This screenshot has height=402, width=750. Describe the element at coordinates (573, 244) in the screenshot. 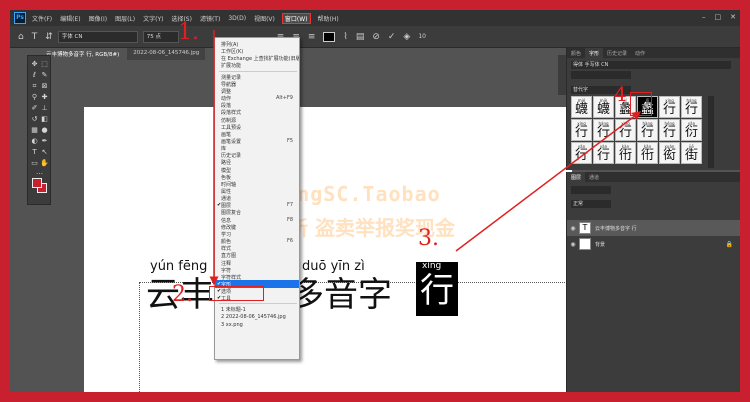

I see `visibility-eye-icon: ◉` at that location.